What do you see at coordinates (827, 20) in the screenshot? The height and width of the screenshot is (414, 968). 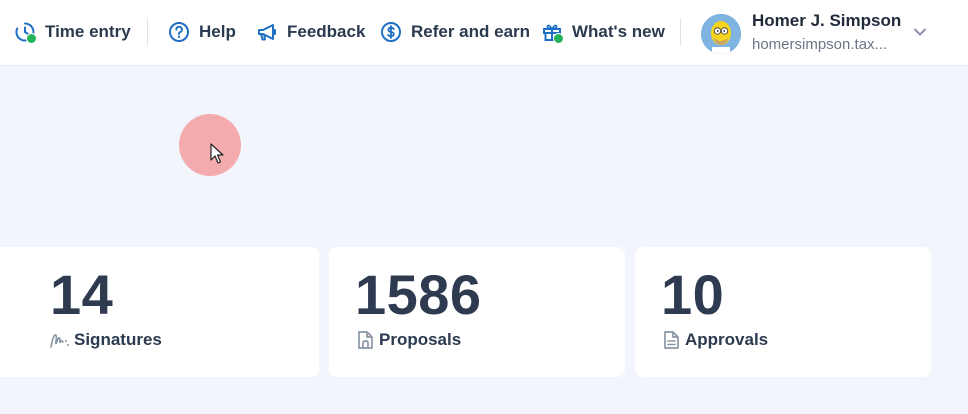 I see `user-name: Homer J. Simpson` at bounding box center [827, 20].